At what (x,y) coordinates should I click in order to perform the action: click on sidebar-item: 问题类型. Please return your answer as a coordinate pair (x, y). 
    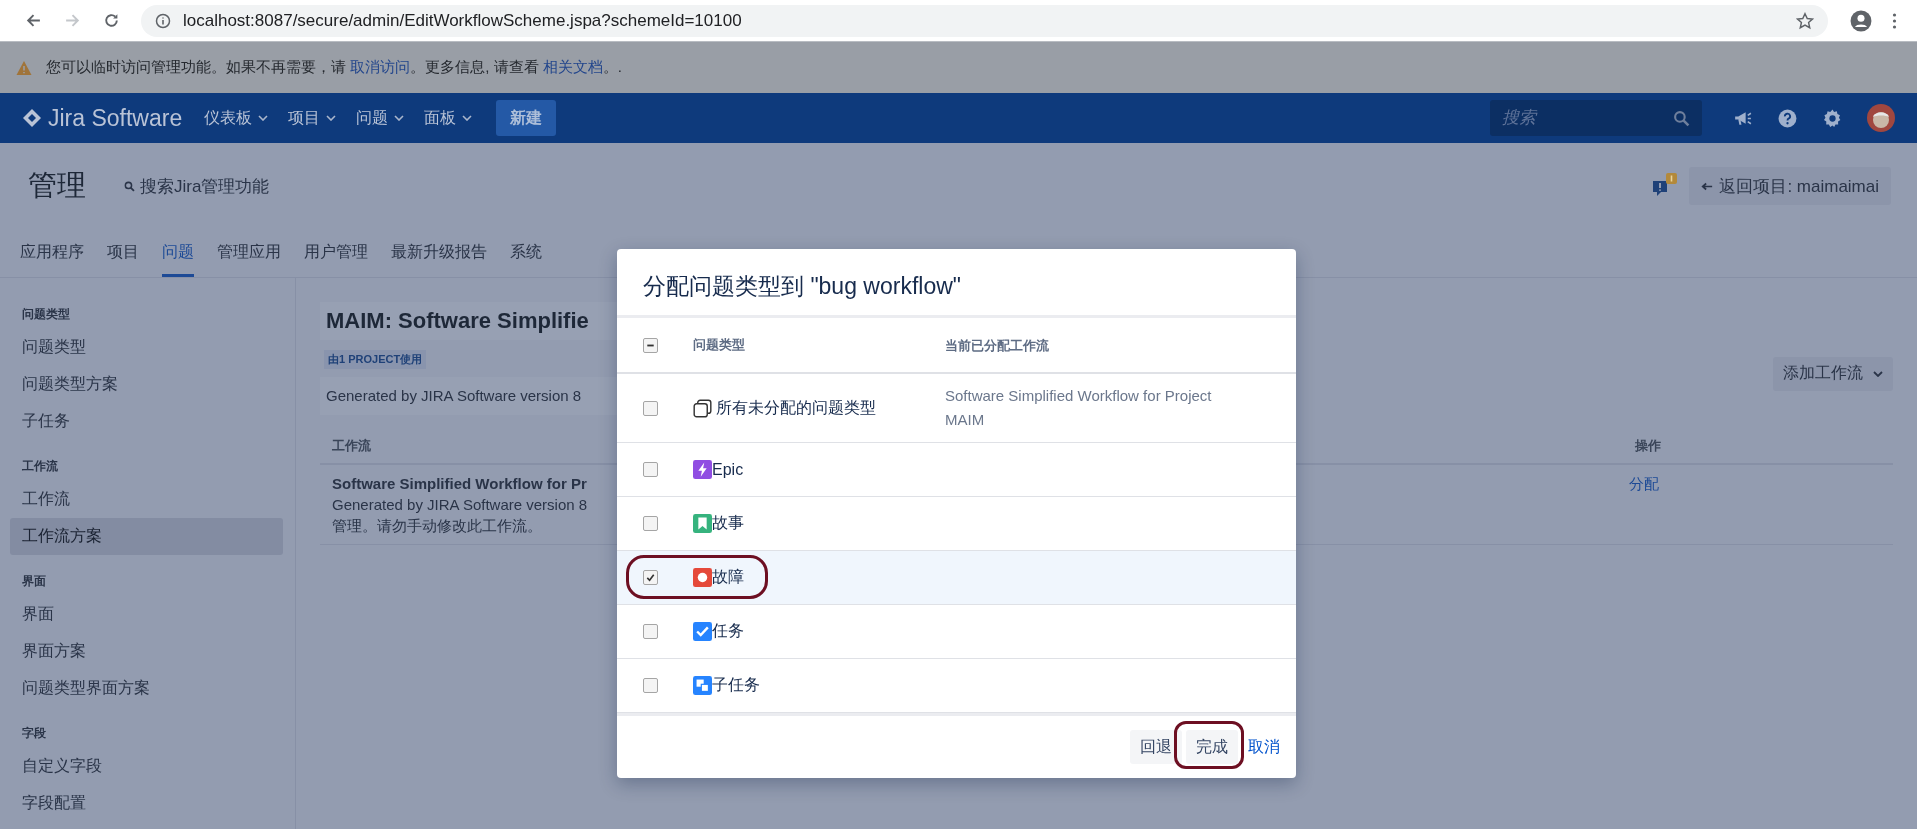
    Looking at the image, I should click on (146, 347).